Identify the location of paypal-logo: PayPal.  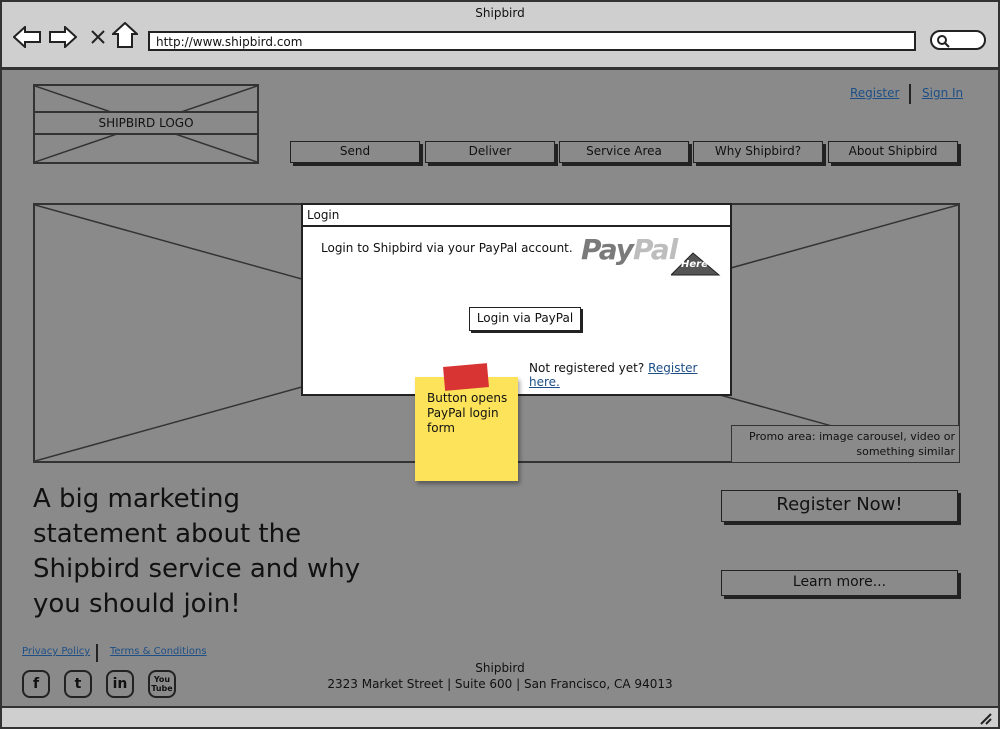
(629, 249).